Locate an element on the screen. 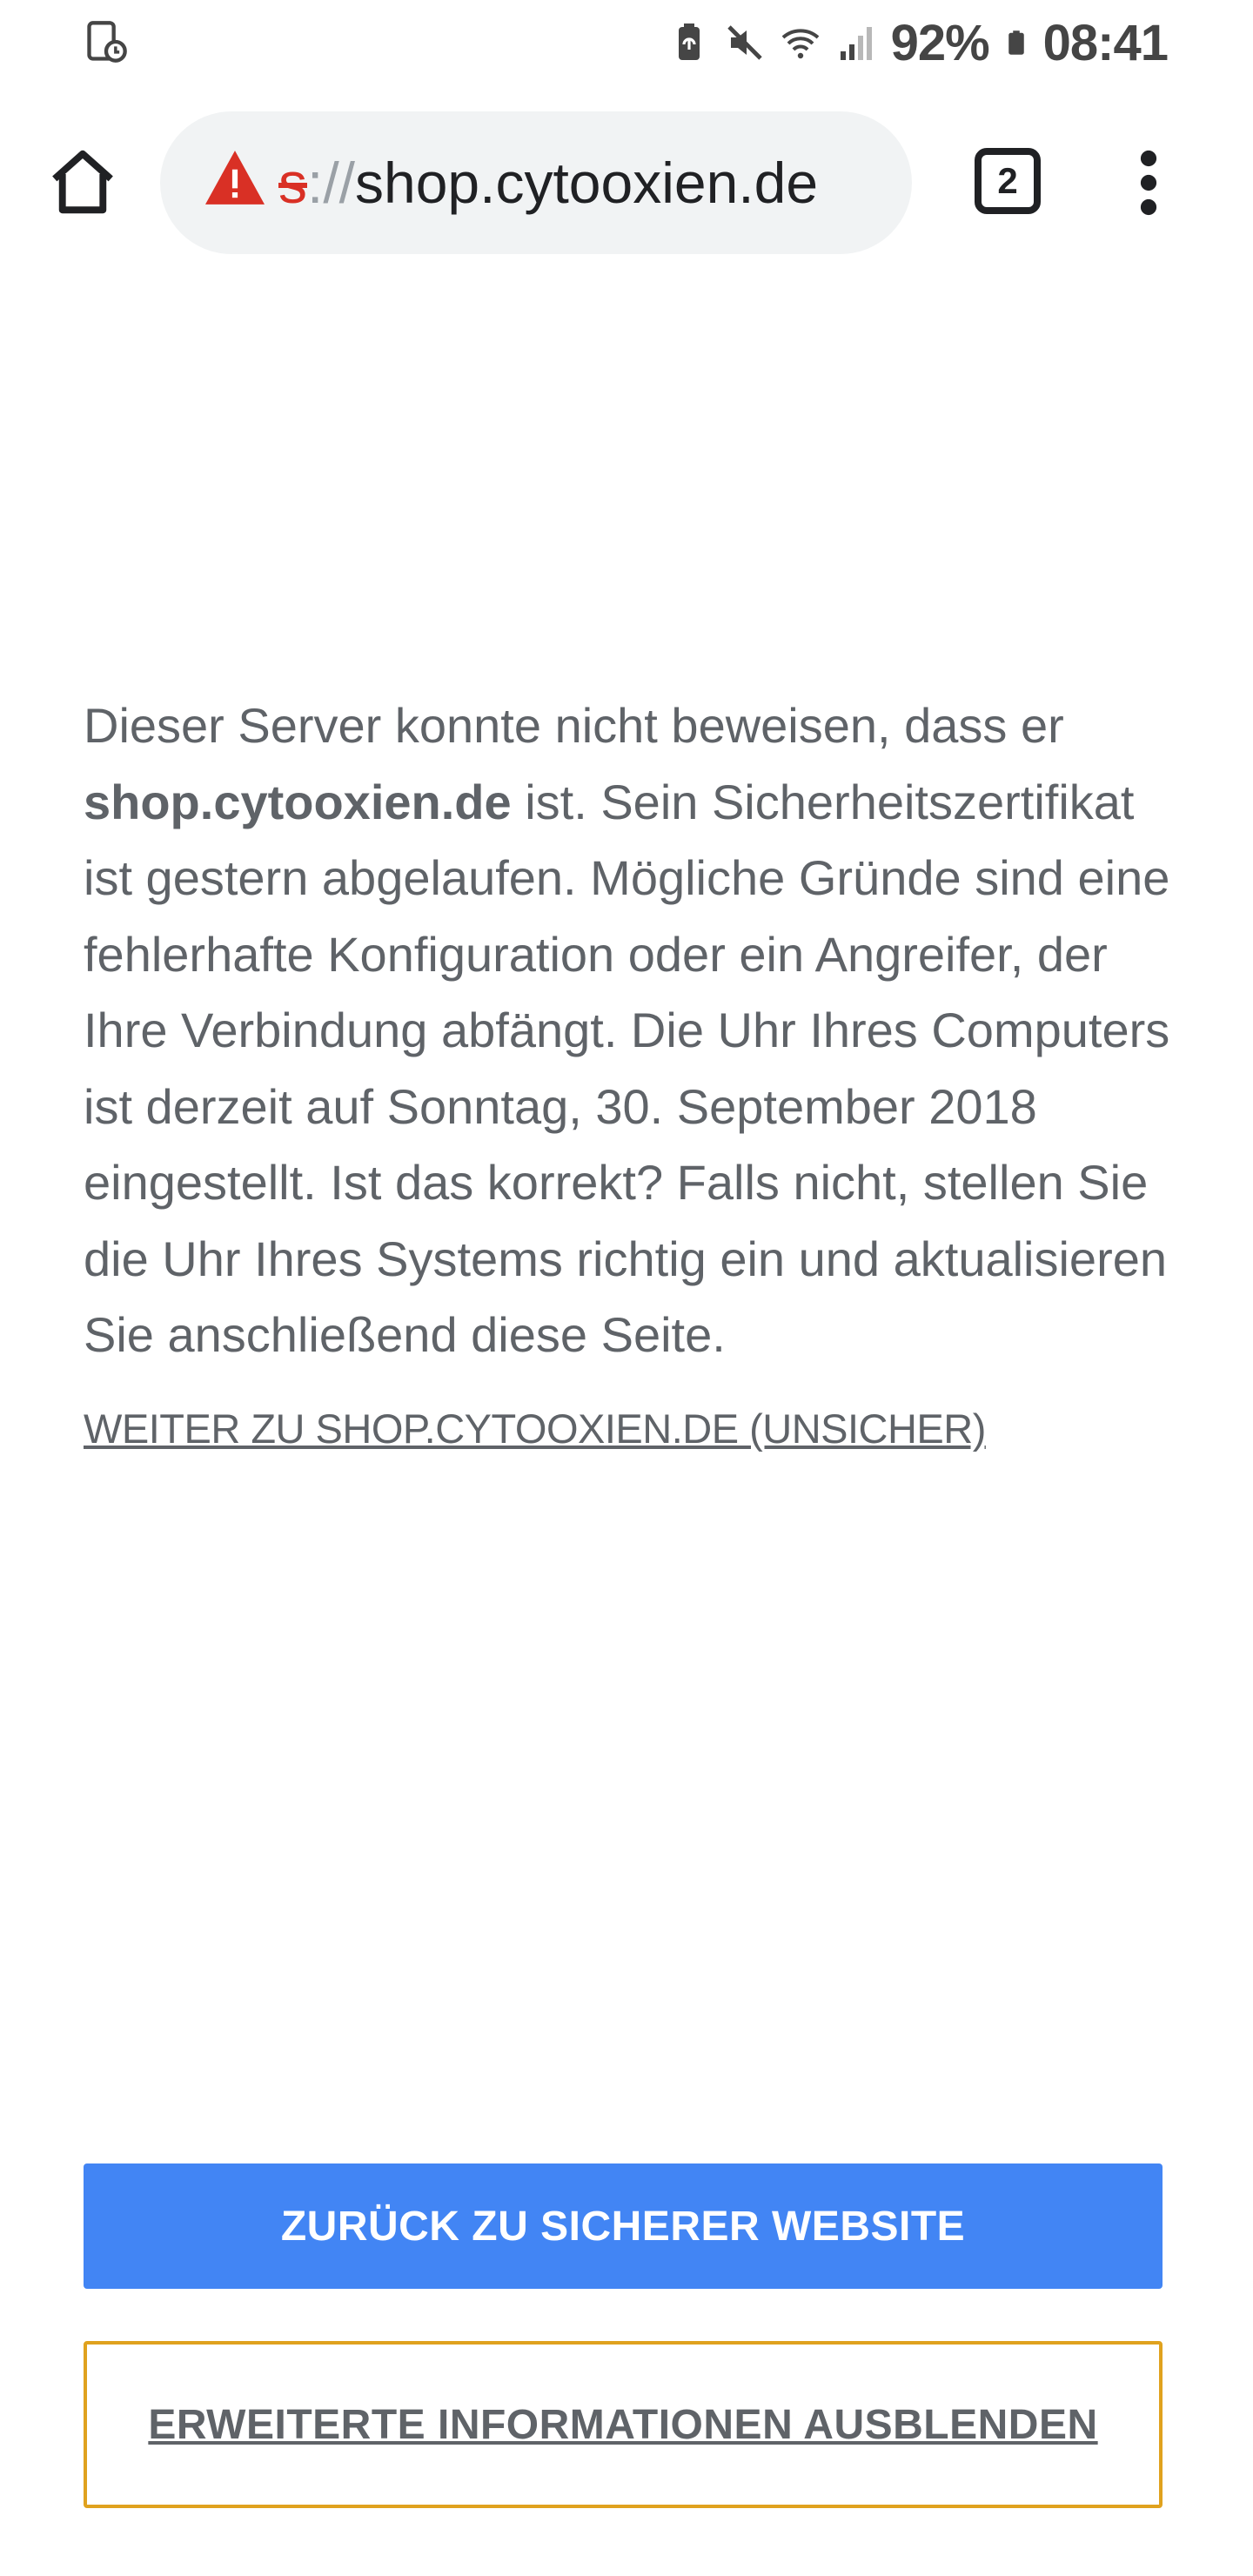  back-to-safety-button: ZURÜCK ZU SICHERER WEBSITE is located at coordinates (623, 2226).